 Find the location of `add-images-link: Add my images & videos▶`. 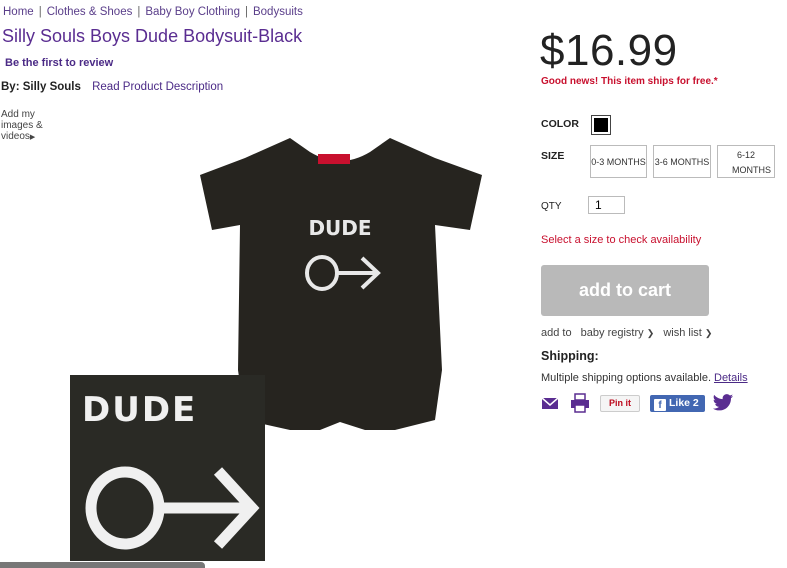

add-images-link: Add my images & videos▶ is located at coordinates (31, 126).